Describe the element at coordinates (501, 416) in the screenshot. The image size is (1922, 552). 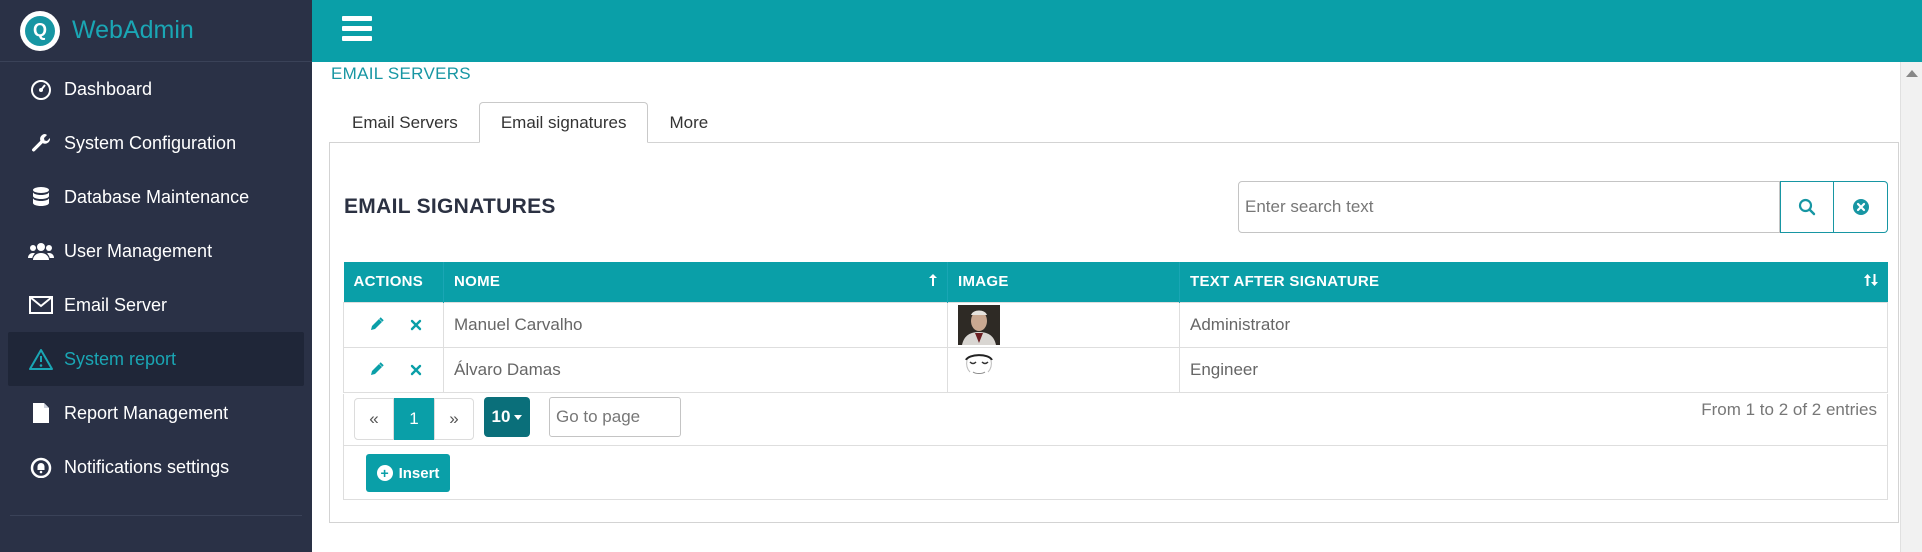
I see `page-size-value: 10` at that location.